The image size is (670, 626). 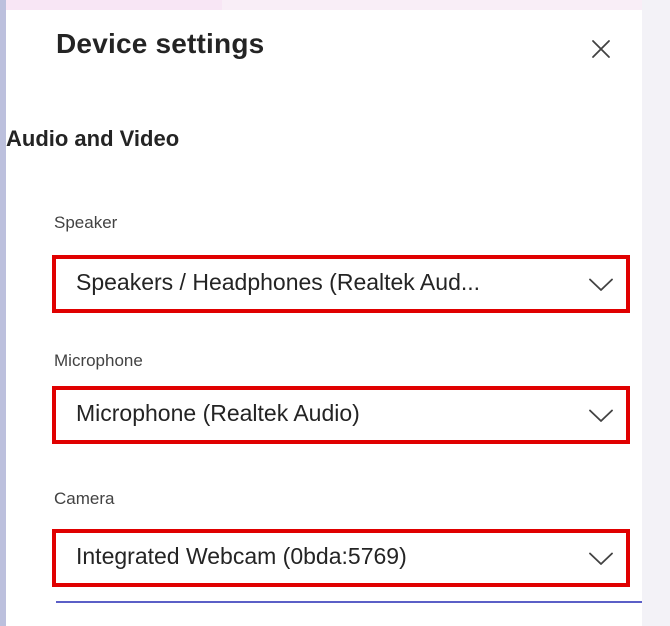 I want to click on camera-dropdown: Integrated Webcam (0bda:5769), so click(x=341, y=558).